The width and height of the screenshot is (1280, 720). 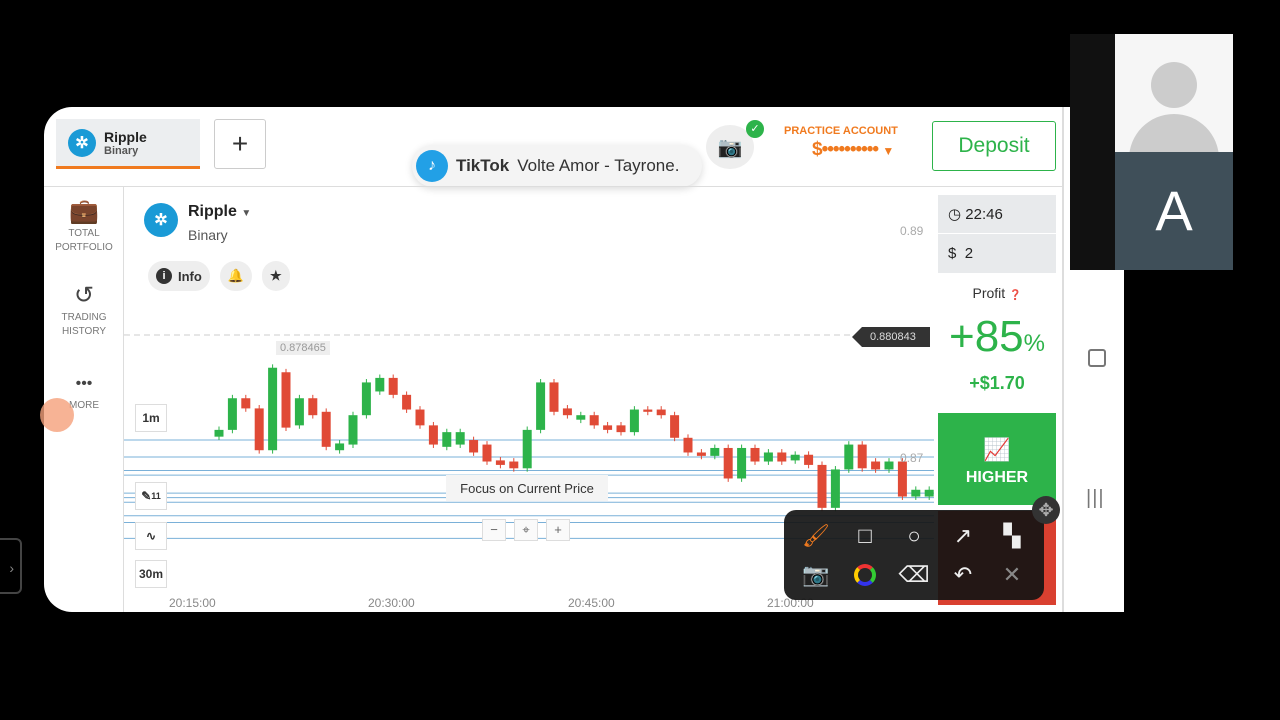 I want to click on more-icon: •••, so click(x=84, y=383).